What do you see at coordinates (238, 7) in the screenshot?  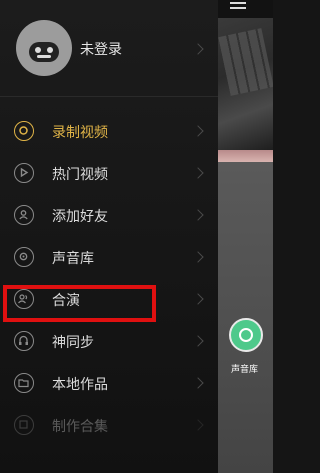 I see `hamburger-menu-icon` at bounding box center [238, 7].